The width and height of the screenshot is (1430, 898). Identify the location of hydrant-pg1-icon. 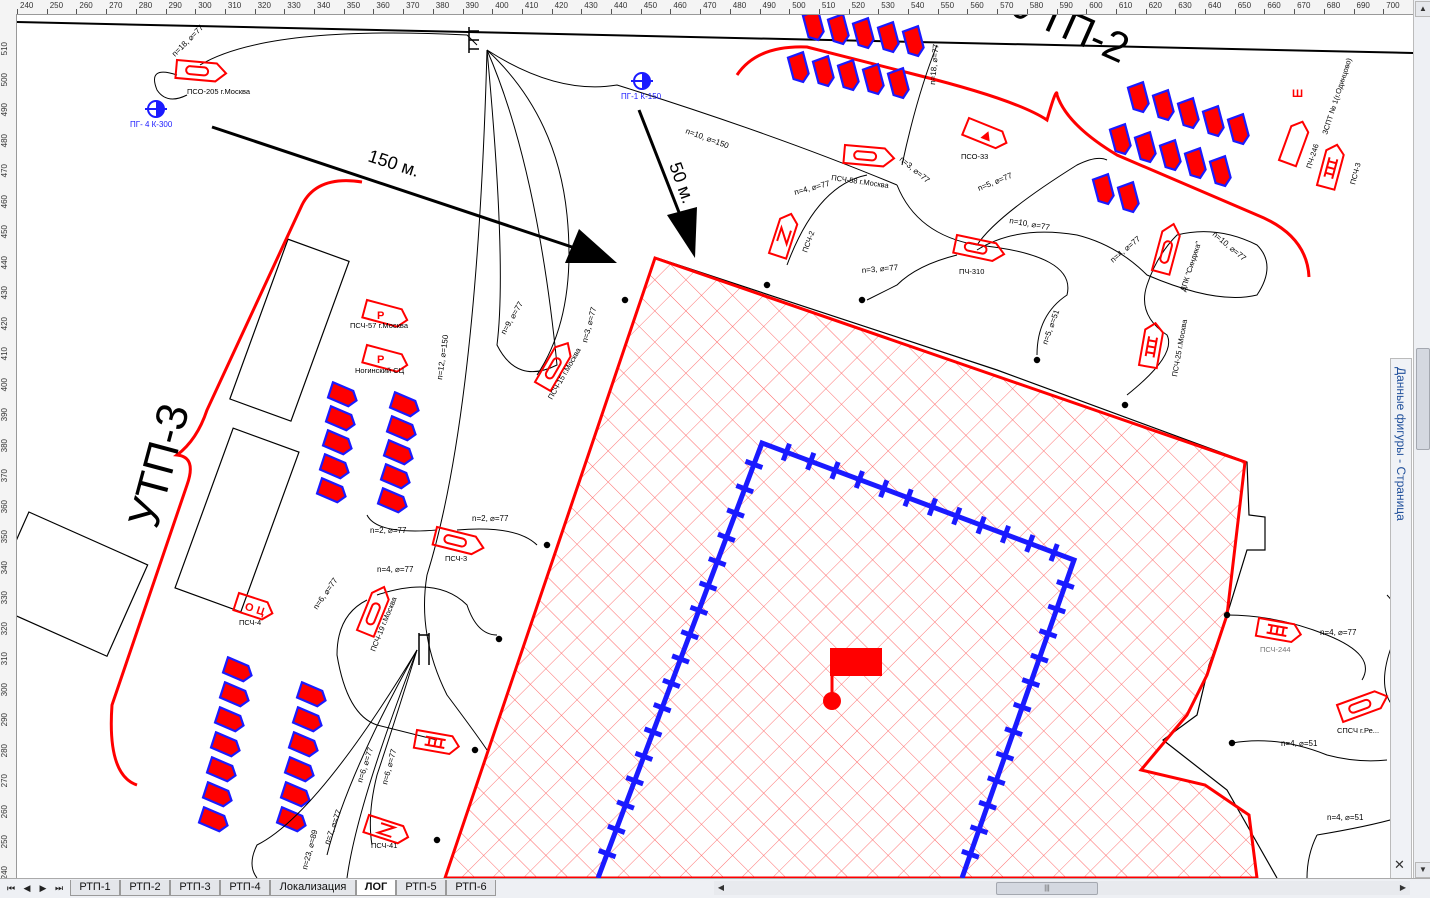
(642, 81).